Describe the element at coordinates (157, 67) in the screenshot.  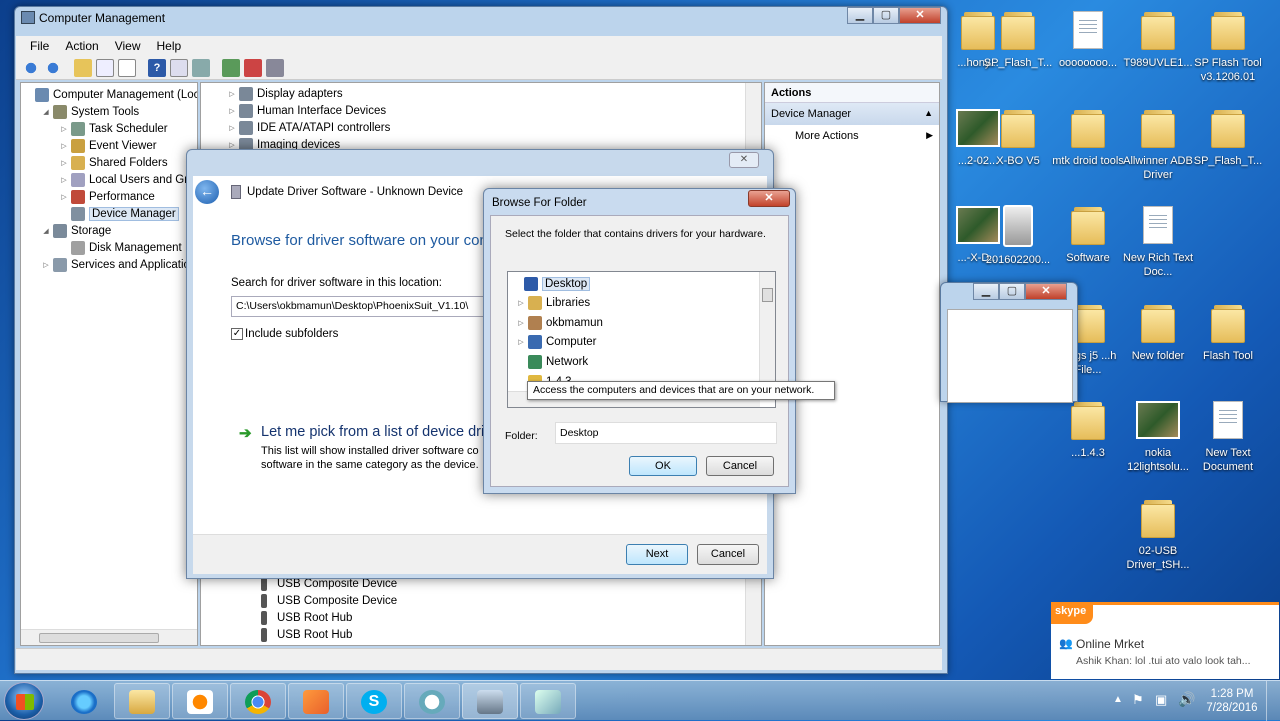
I see `help-icon: ?` at that location.